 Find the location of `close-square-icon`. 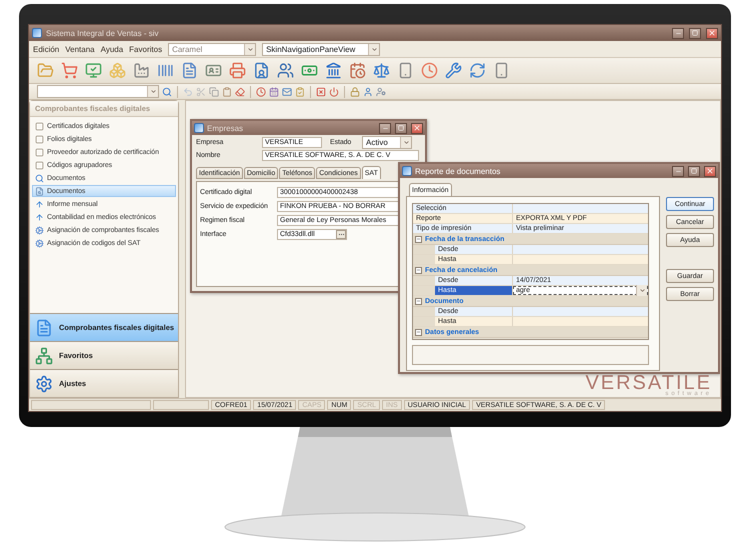

close-square-icon is located at coordinates (321, 91).